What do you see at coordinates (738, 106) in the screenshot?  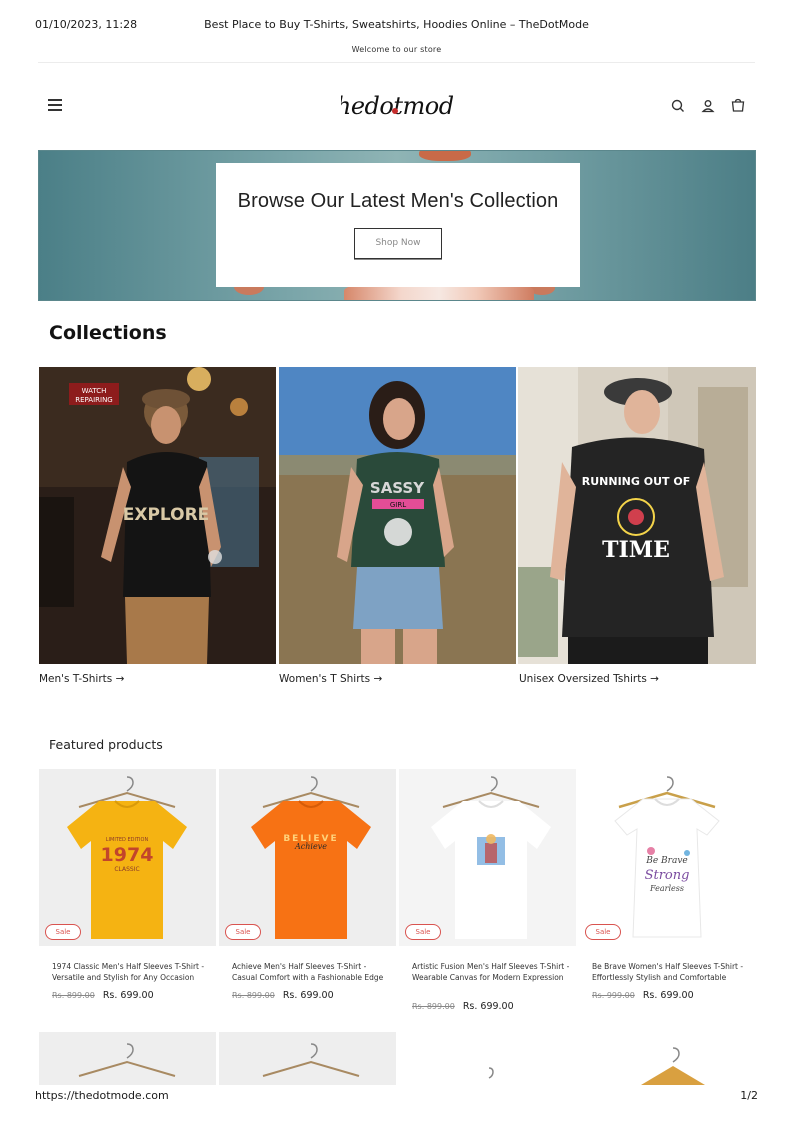 I see `cart-icon` at bounding box center [738, 106].